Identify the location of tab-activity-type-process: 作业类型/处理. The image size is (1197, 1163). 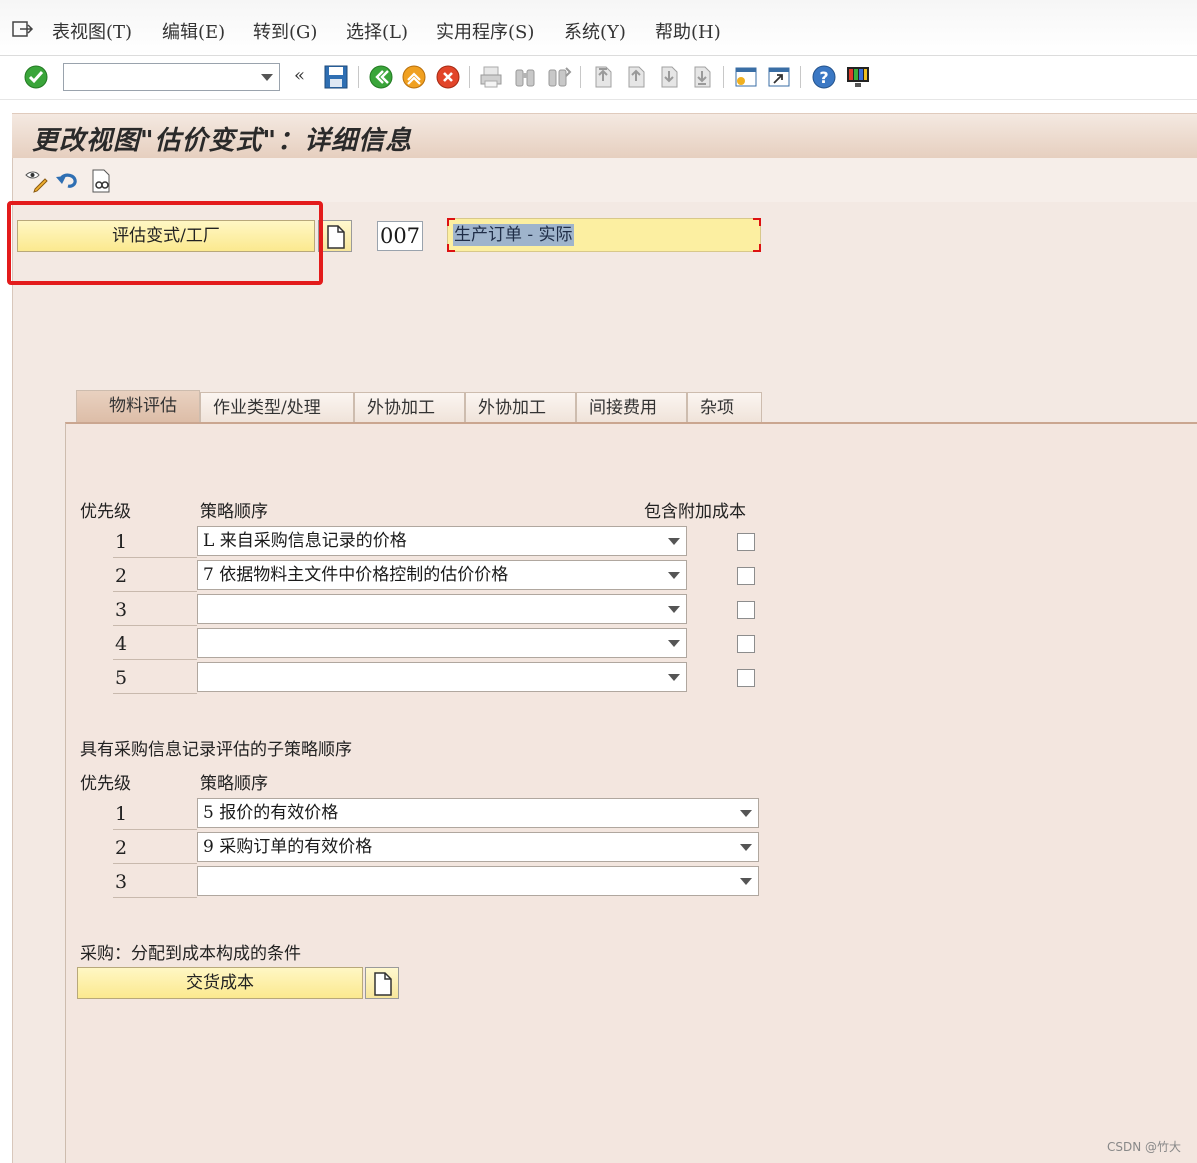
(277, 408).